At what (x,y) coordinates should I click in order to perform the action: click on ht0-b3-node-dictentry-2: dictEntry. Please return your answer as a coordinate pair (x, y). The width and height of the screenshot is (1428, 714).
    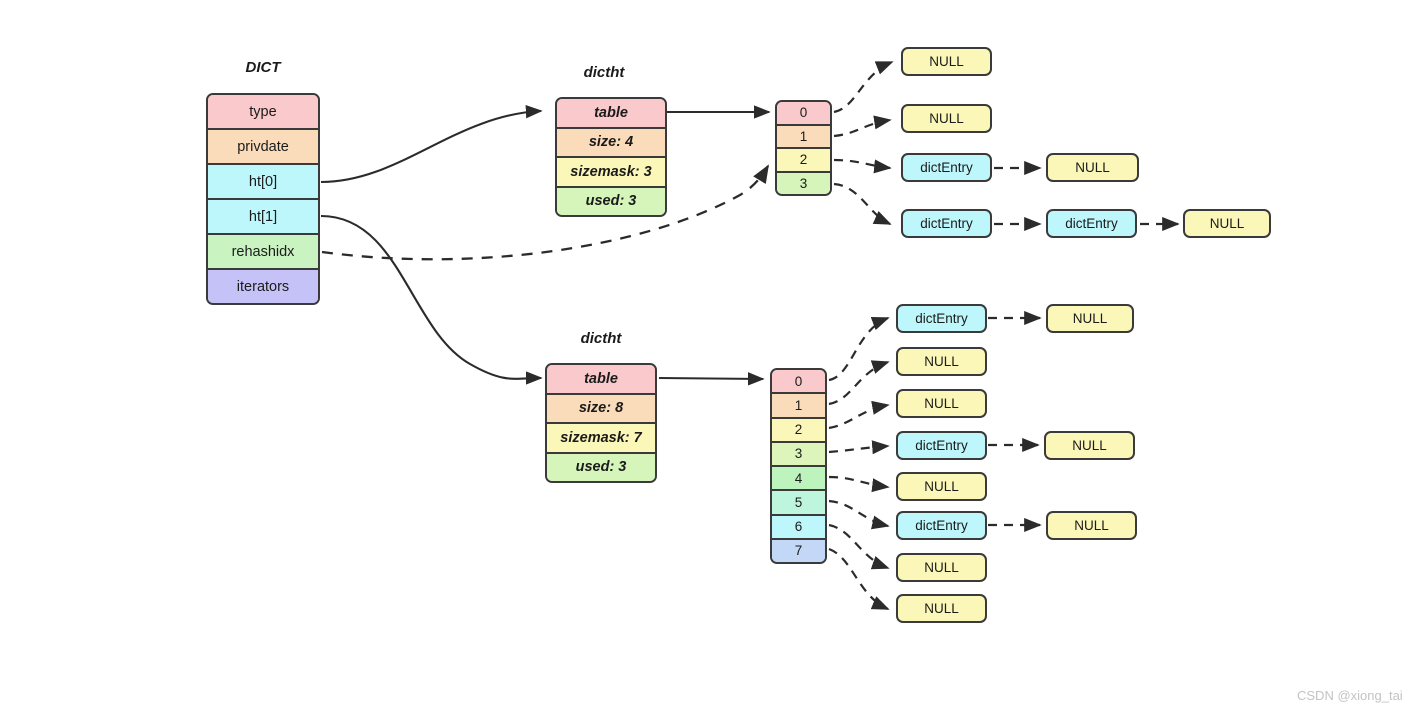
    Looking at the image, I should click on (1091, 223).